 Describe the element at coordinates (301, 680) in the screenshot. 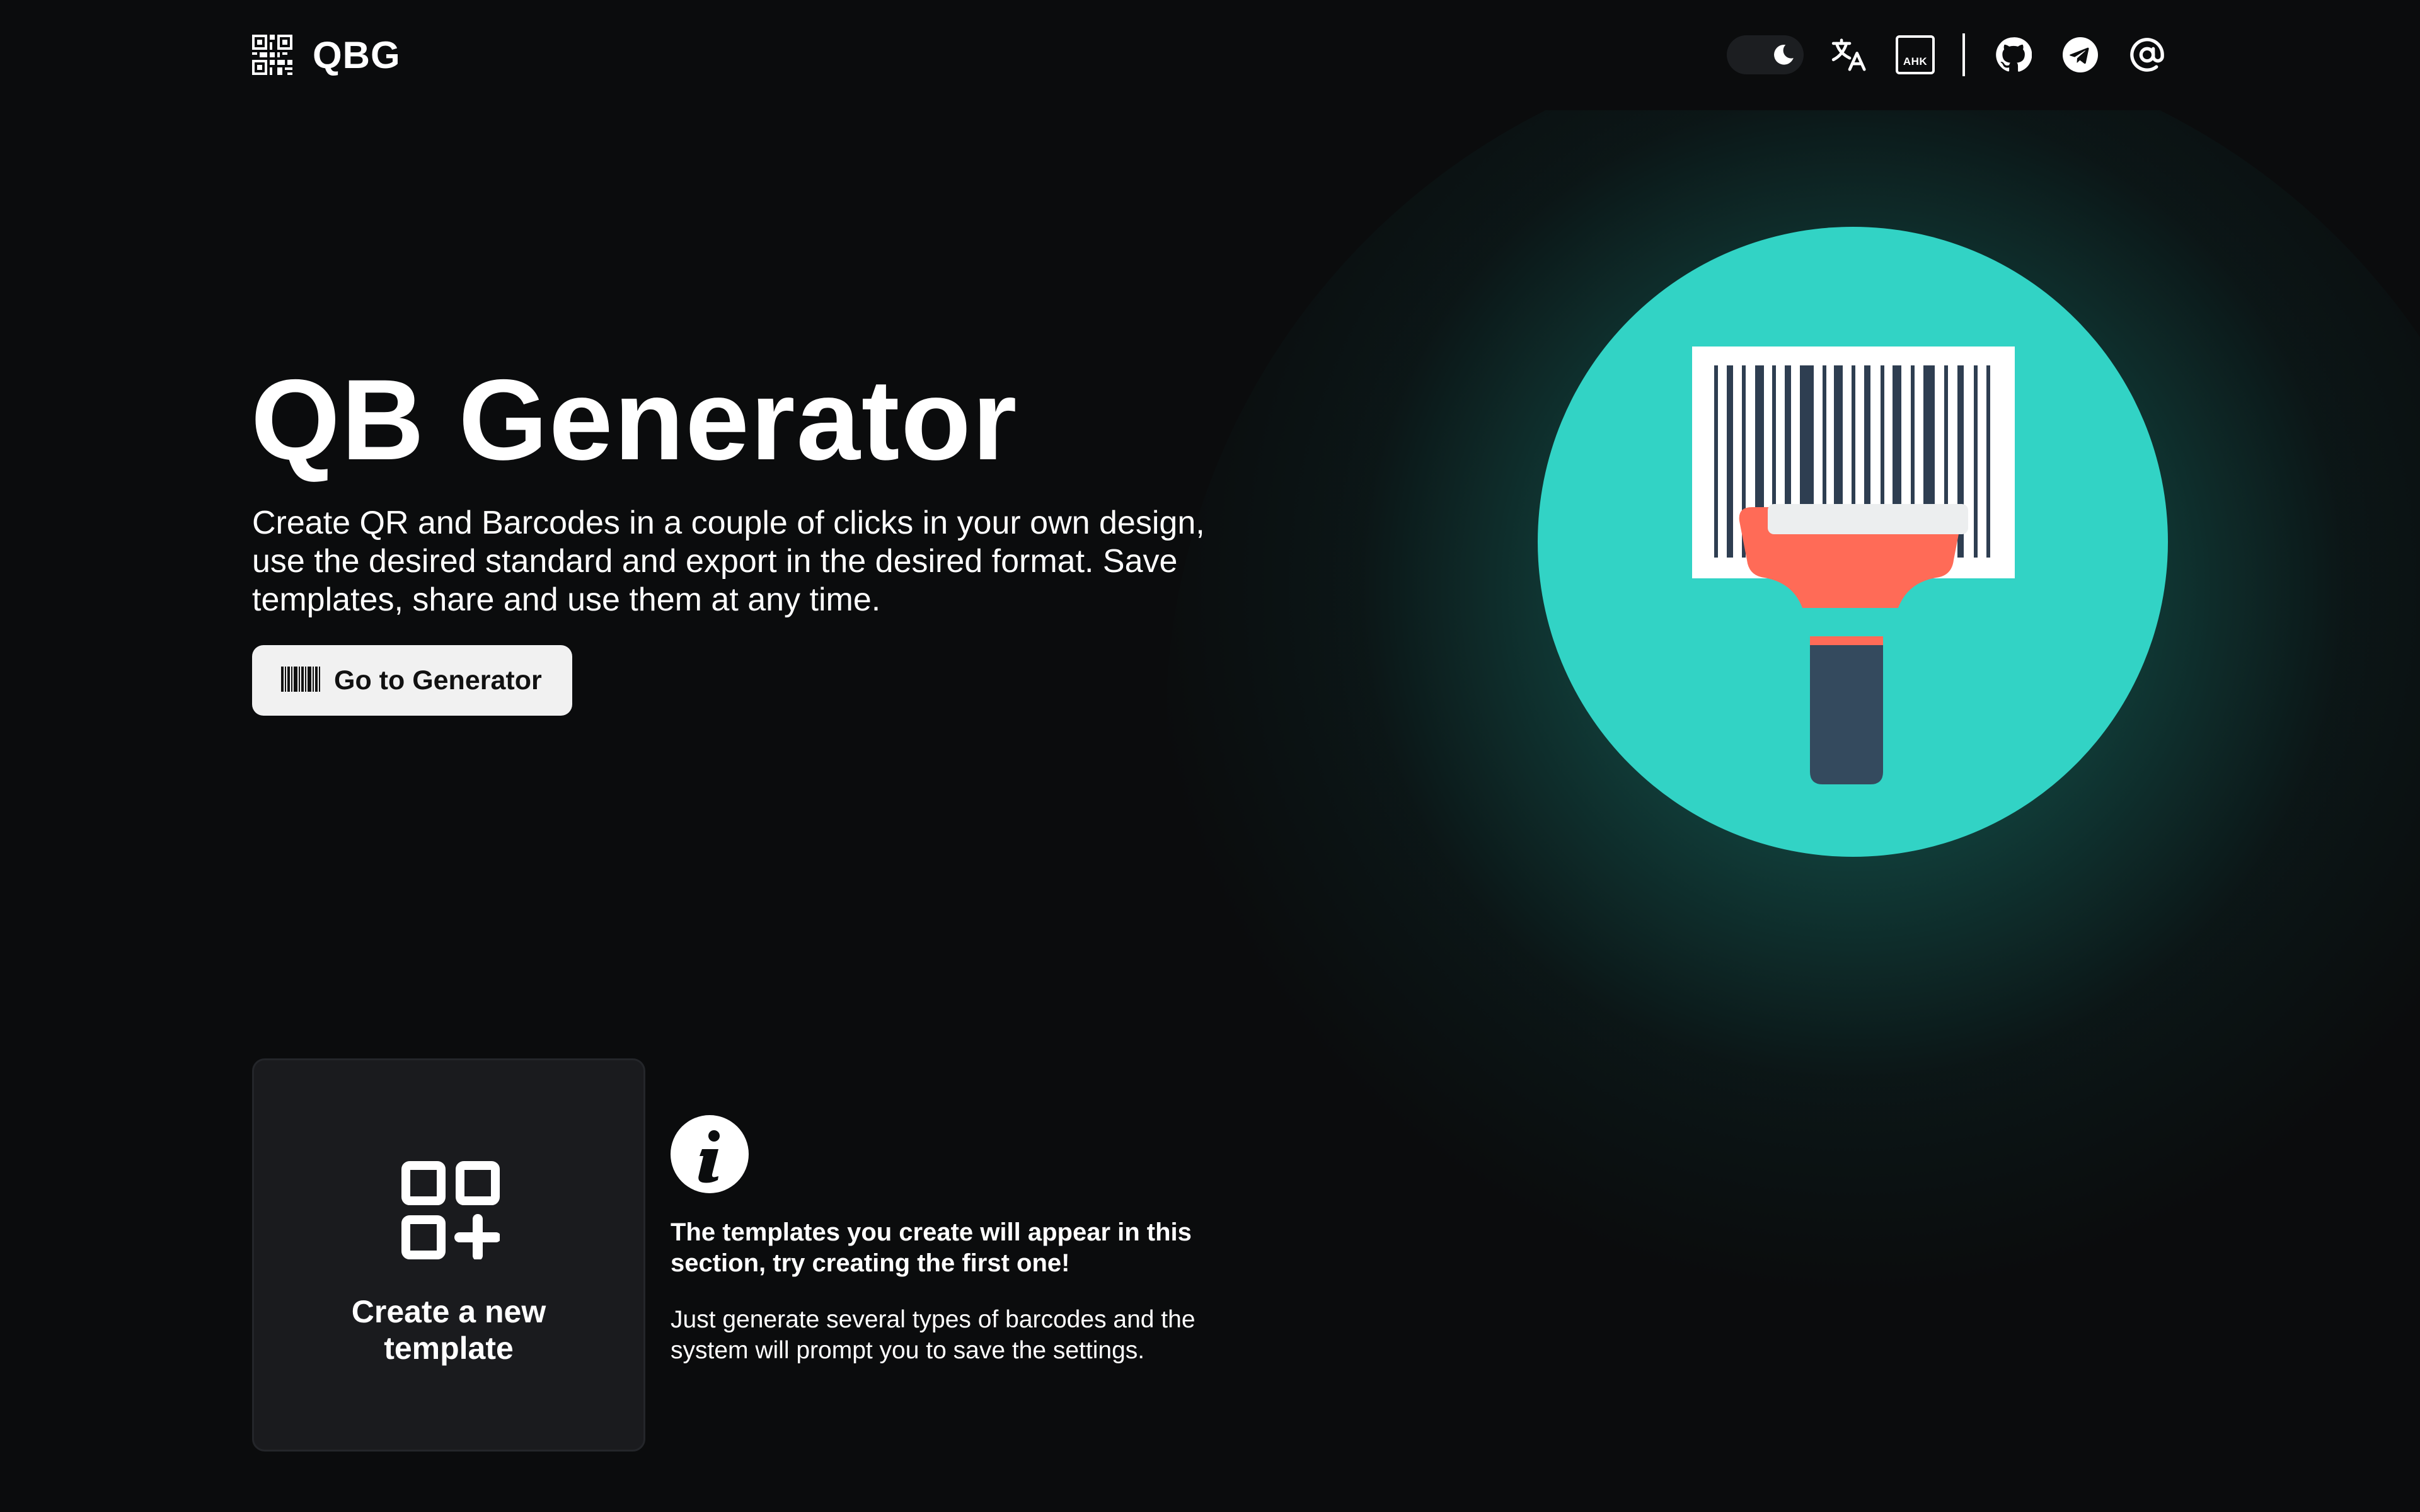

I see `barcode-icon` at that location.